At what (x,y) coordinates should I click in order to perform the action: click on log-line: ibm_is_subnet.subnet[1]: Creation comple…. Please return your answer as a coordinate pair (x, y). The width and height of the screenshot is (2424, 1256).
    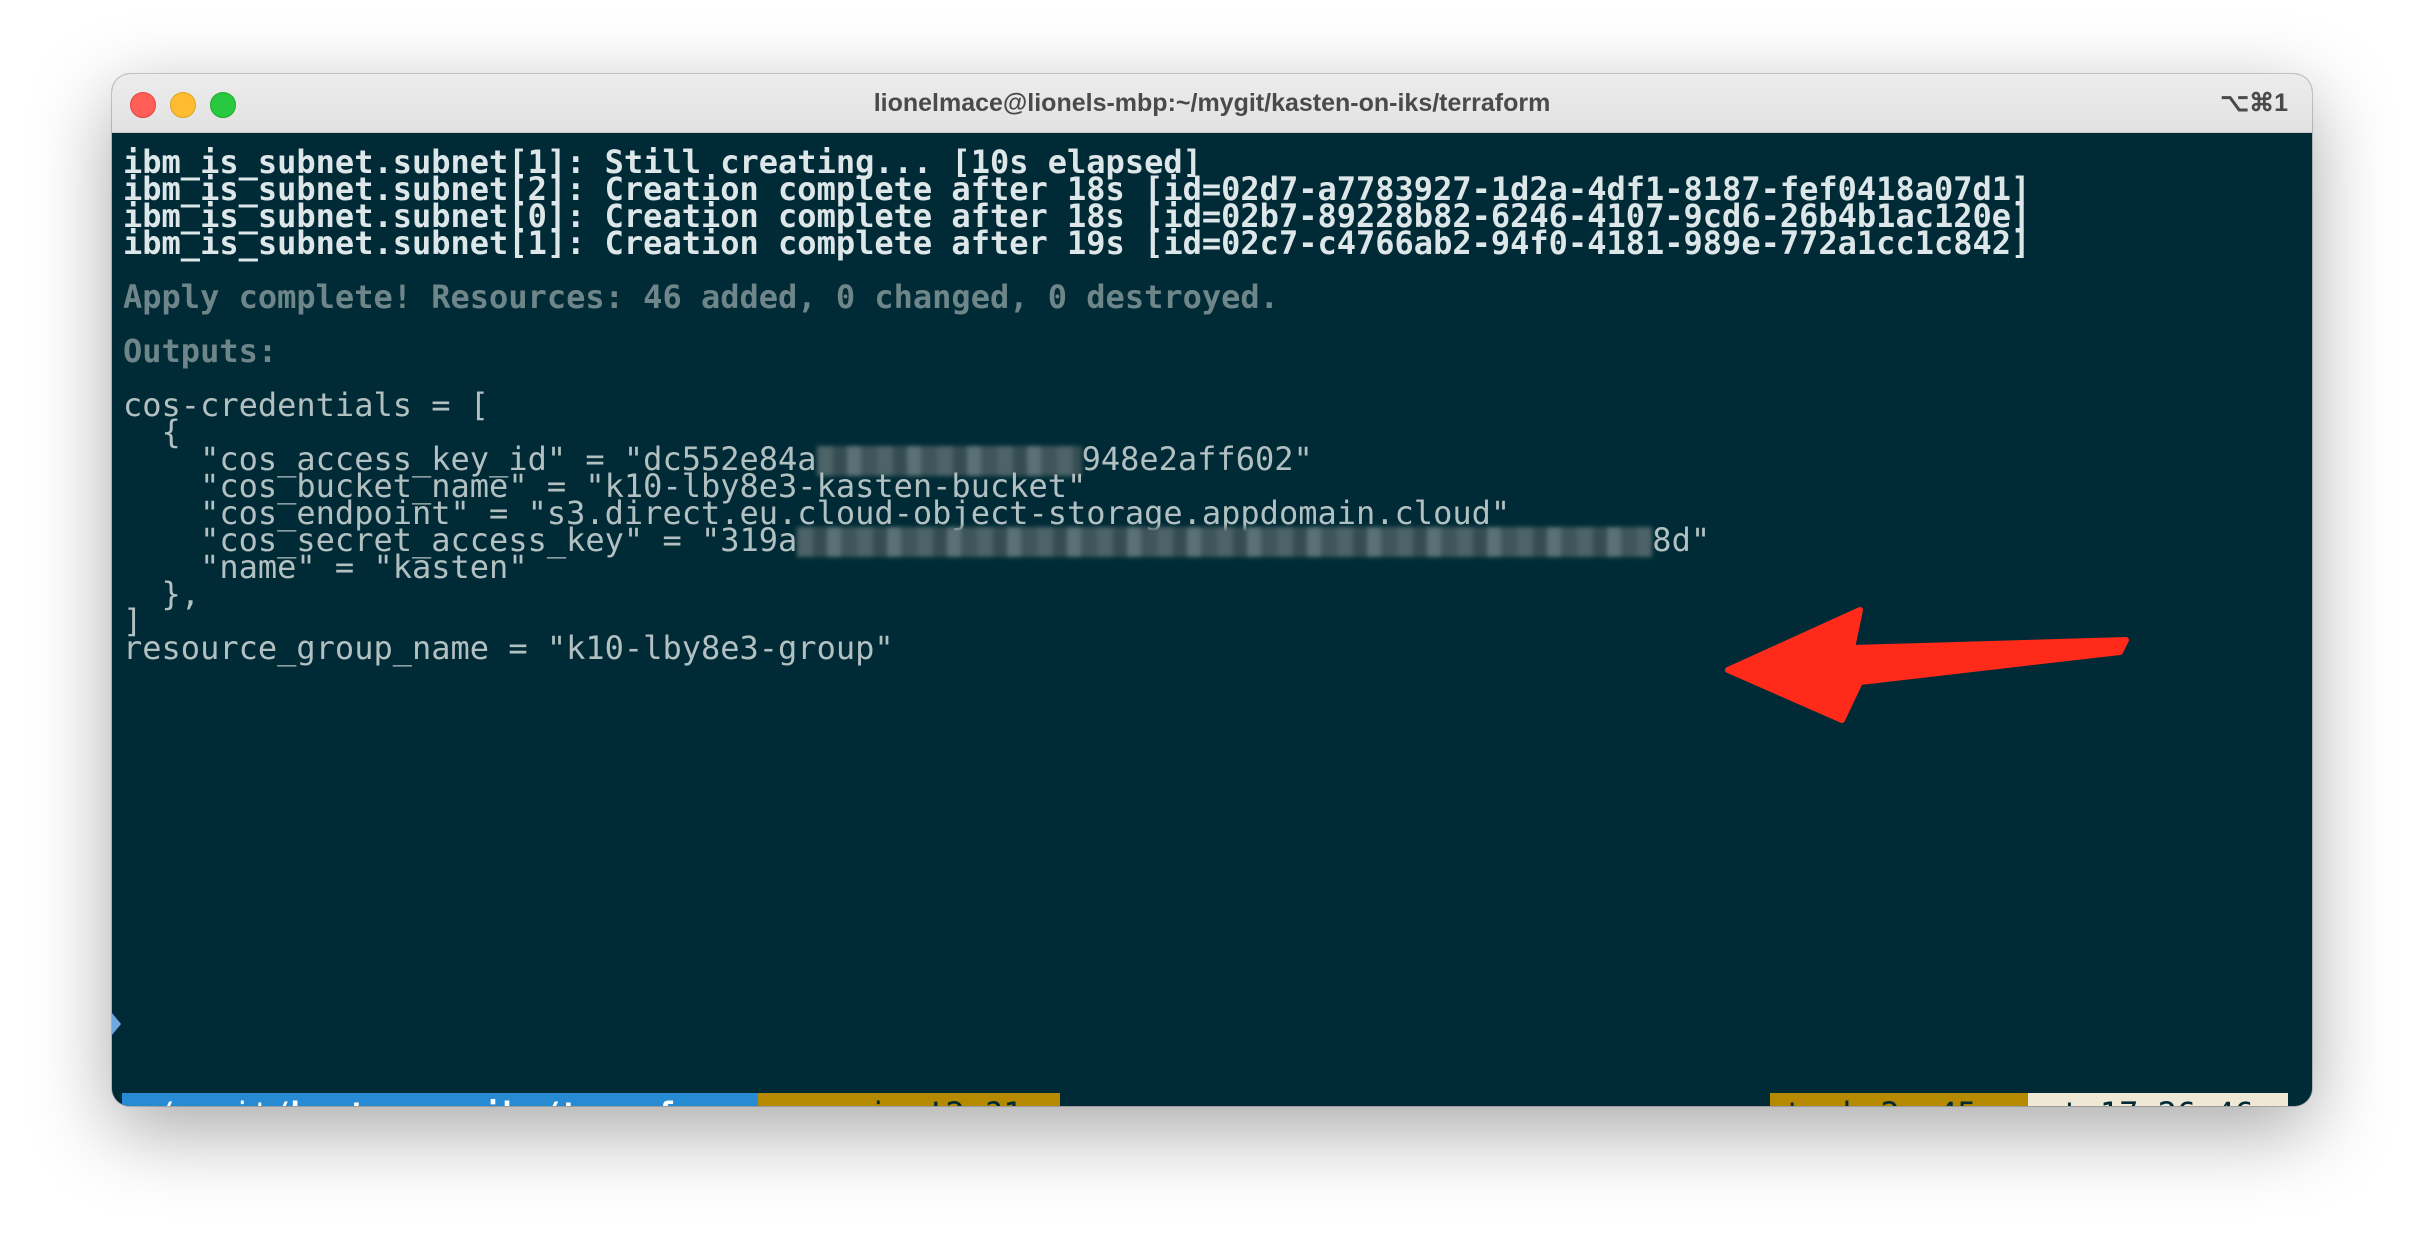
    Looking at the image, I should click on (1077, 243).